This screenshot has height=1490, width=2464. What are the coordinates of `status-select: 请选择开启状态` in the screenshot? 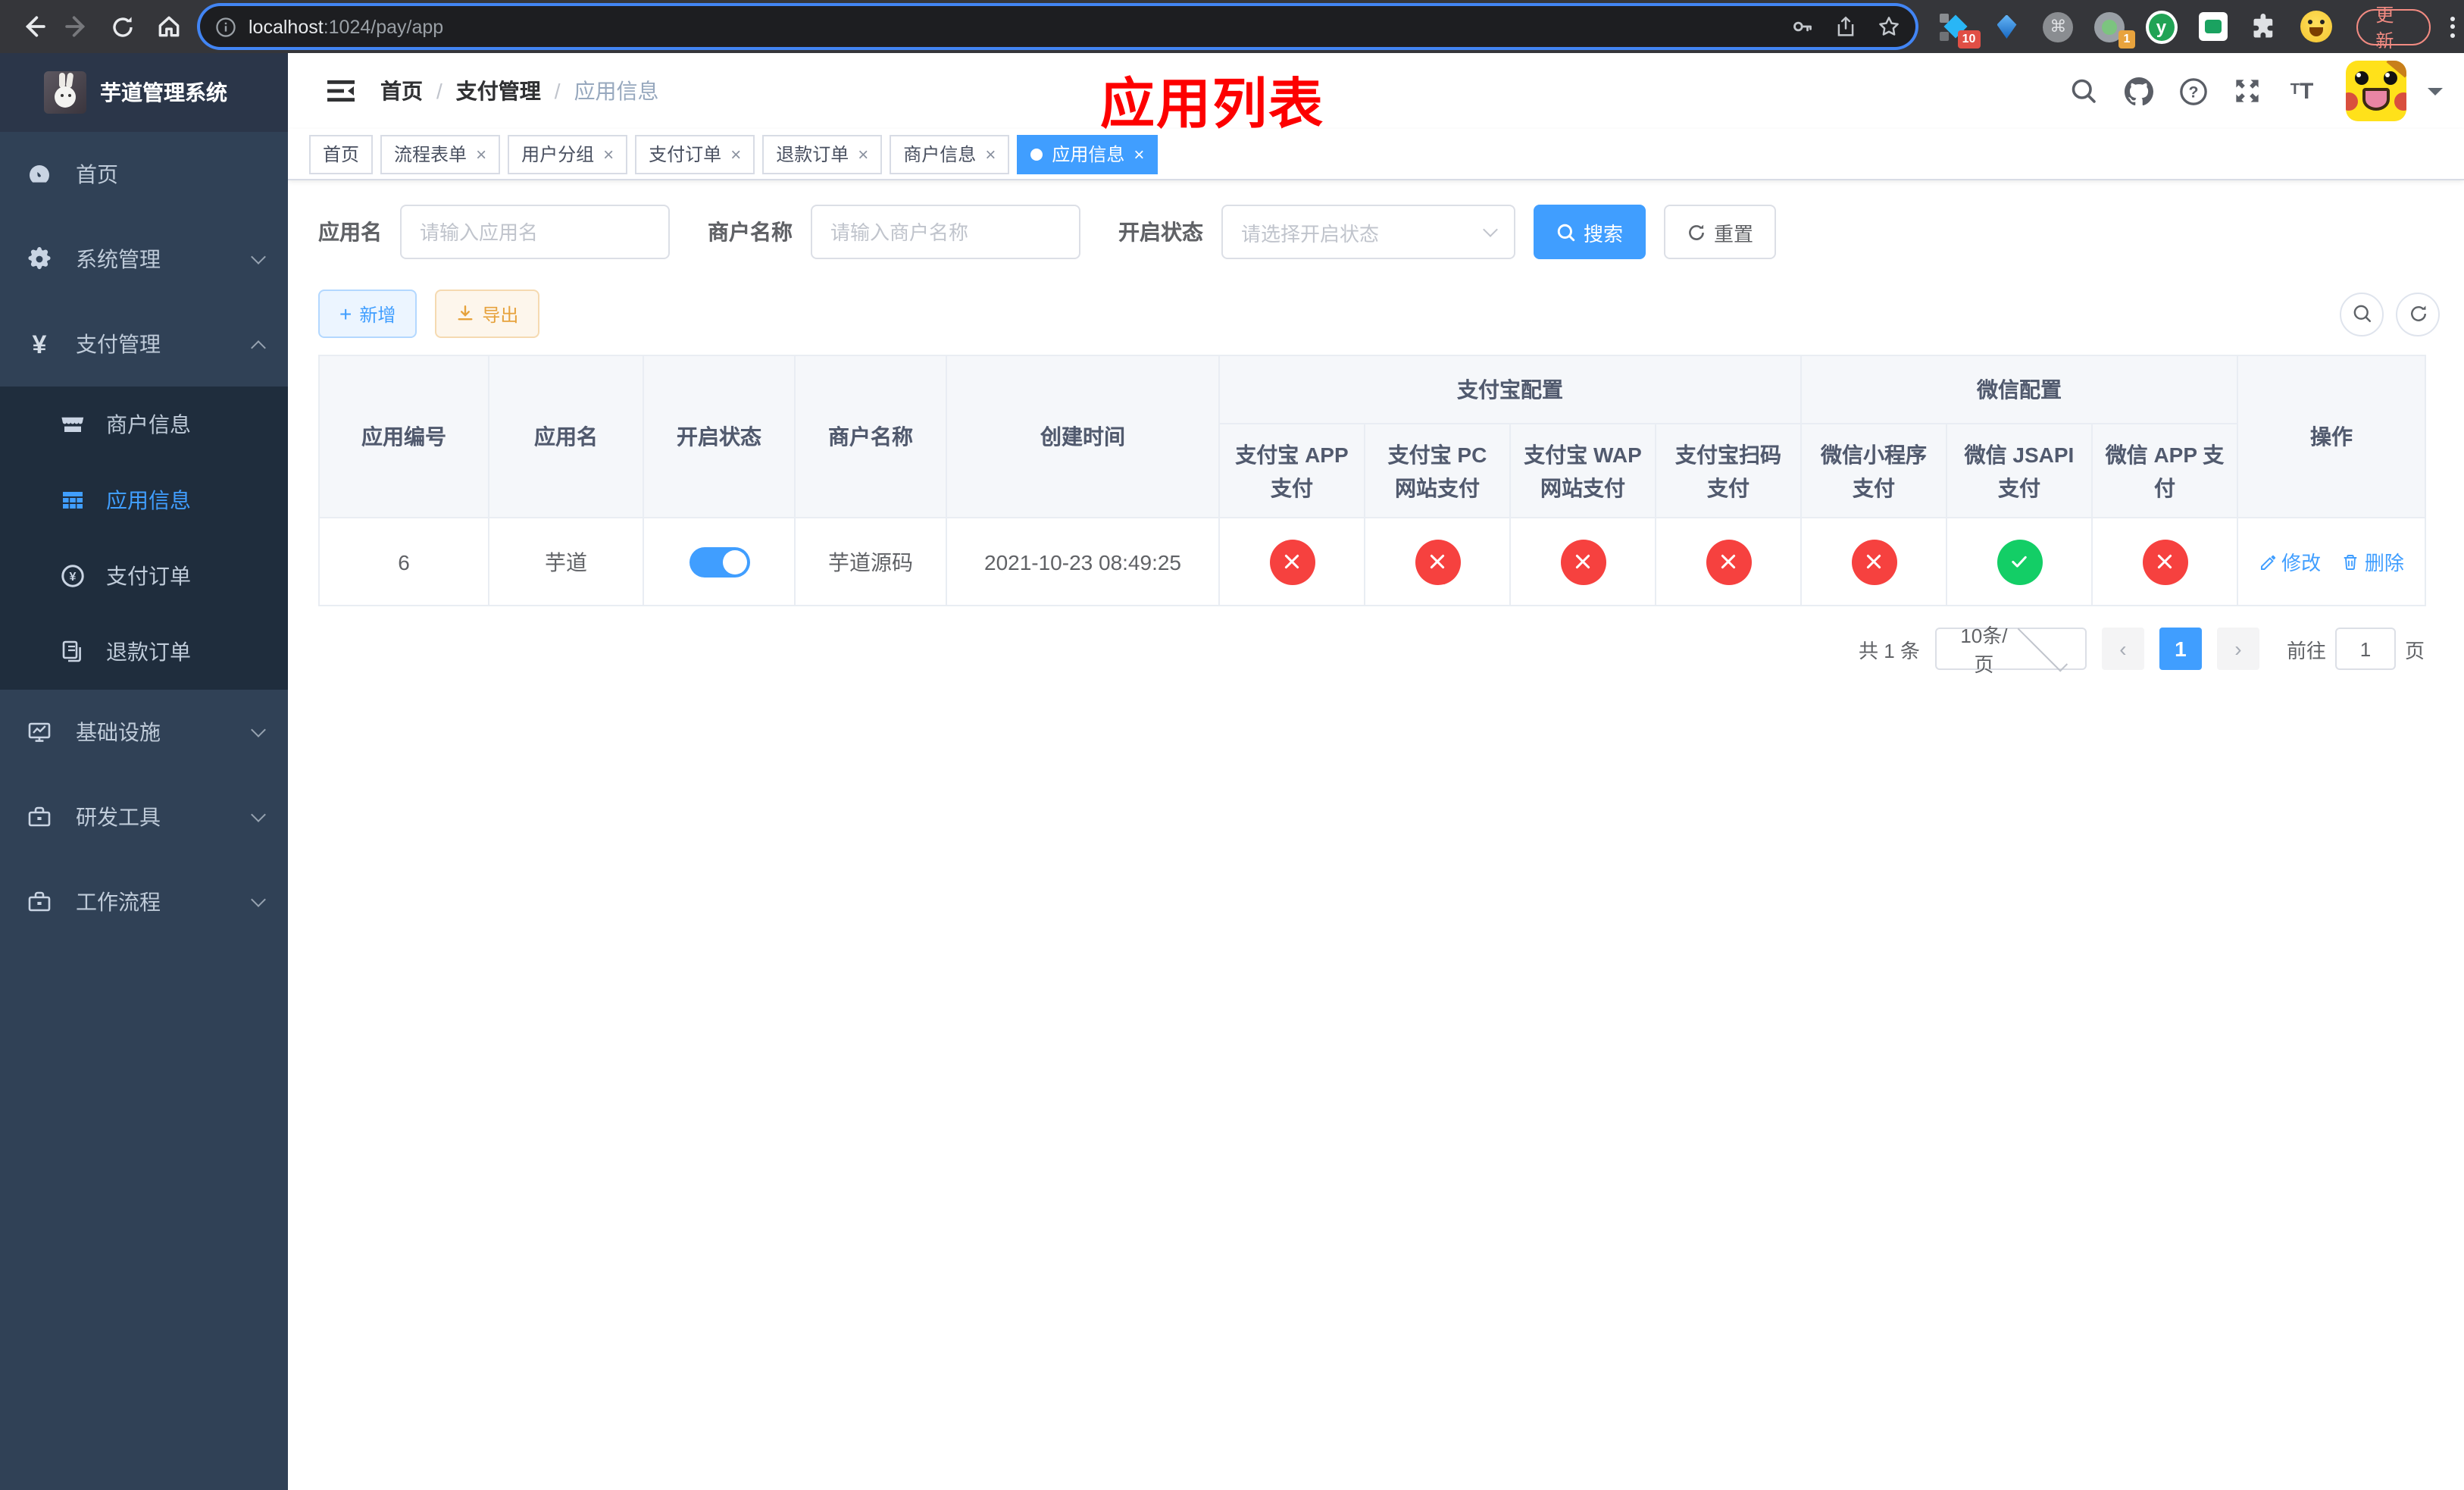 It's located at (1368, 232).